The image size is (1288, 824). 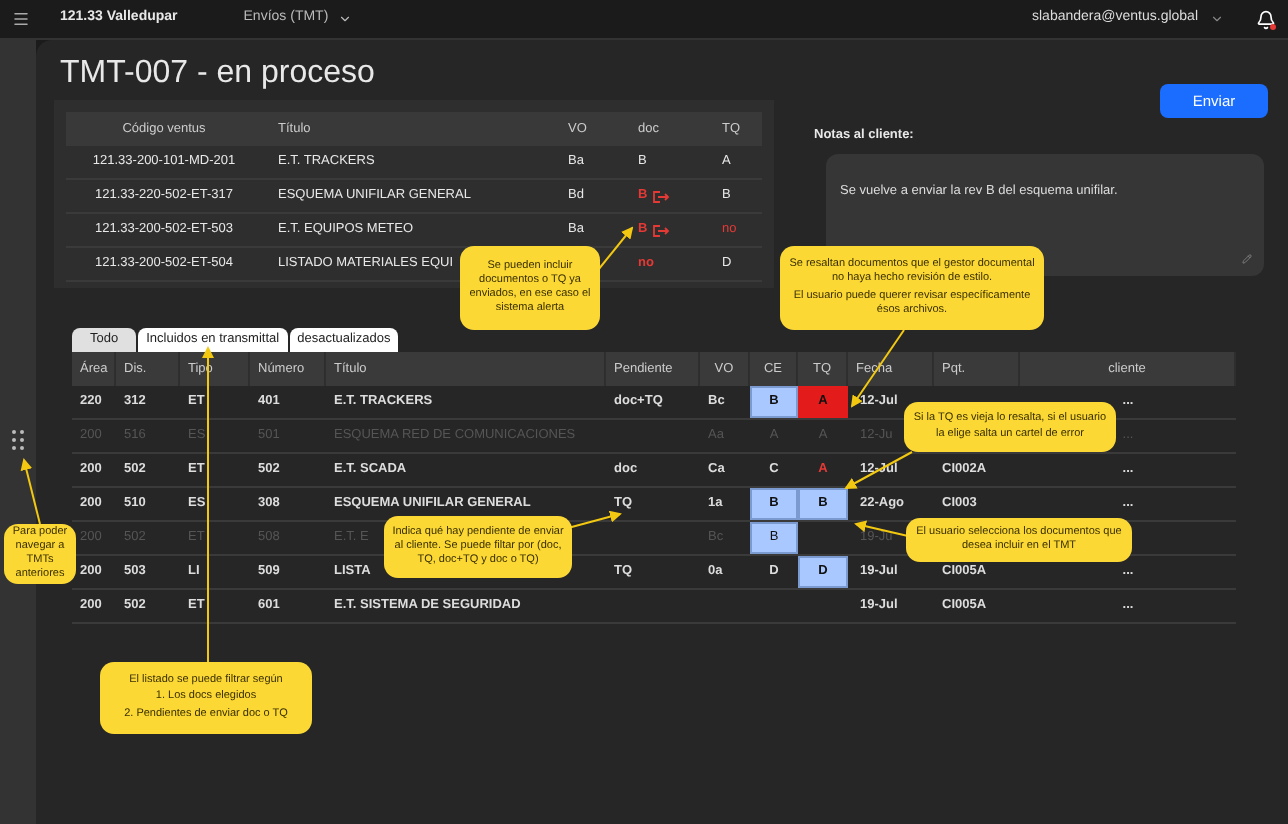 I want to click on page-title: TMT-007 - en proceso, so click(x=218, y=74).